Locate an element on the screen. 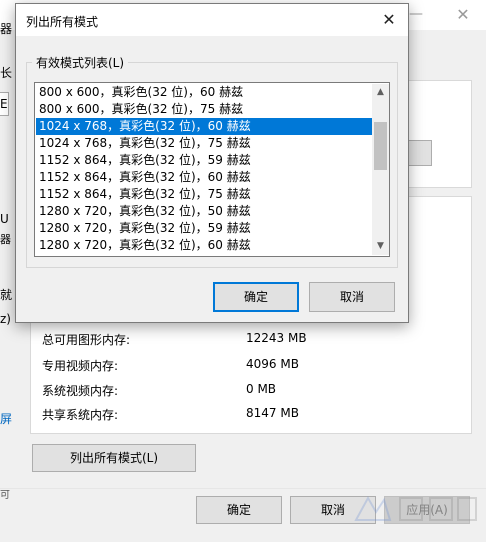  chevron-up-icon: ▲ is located at coordinates (380, 92).